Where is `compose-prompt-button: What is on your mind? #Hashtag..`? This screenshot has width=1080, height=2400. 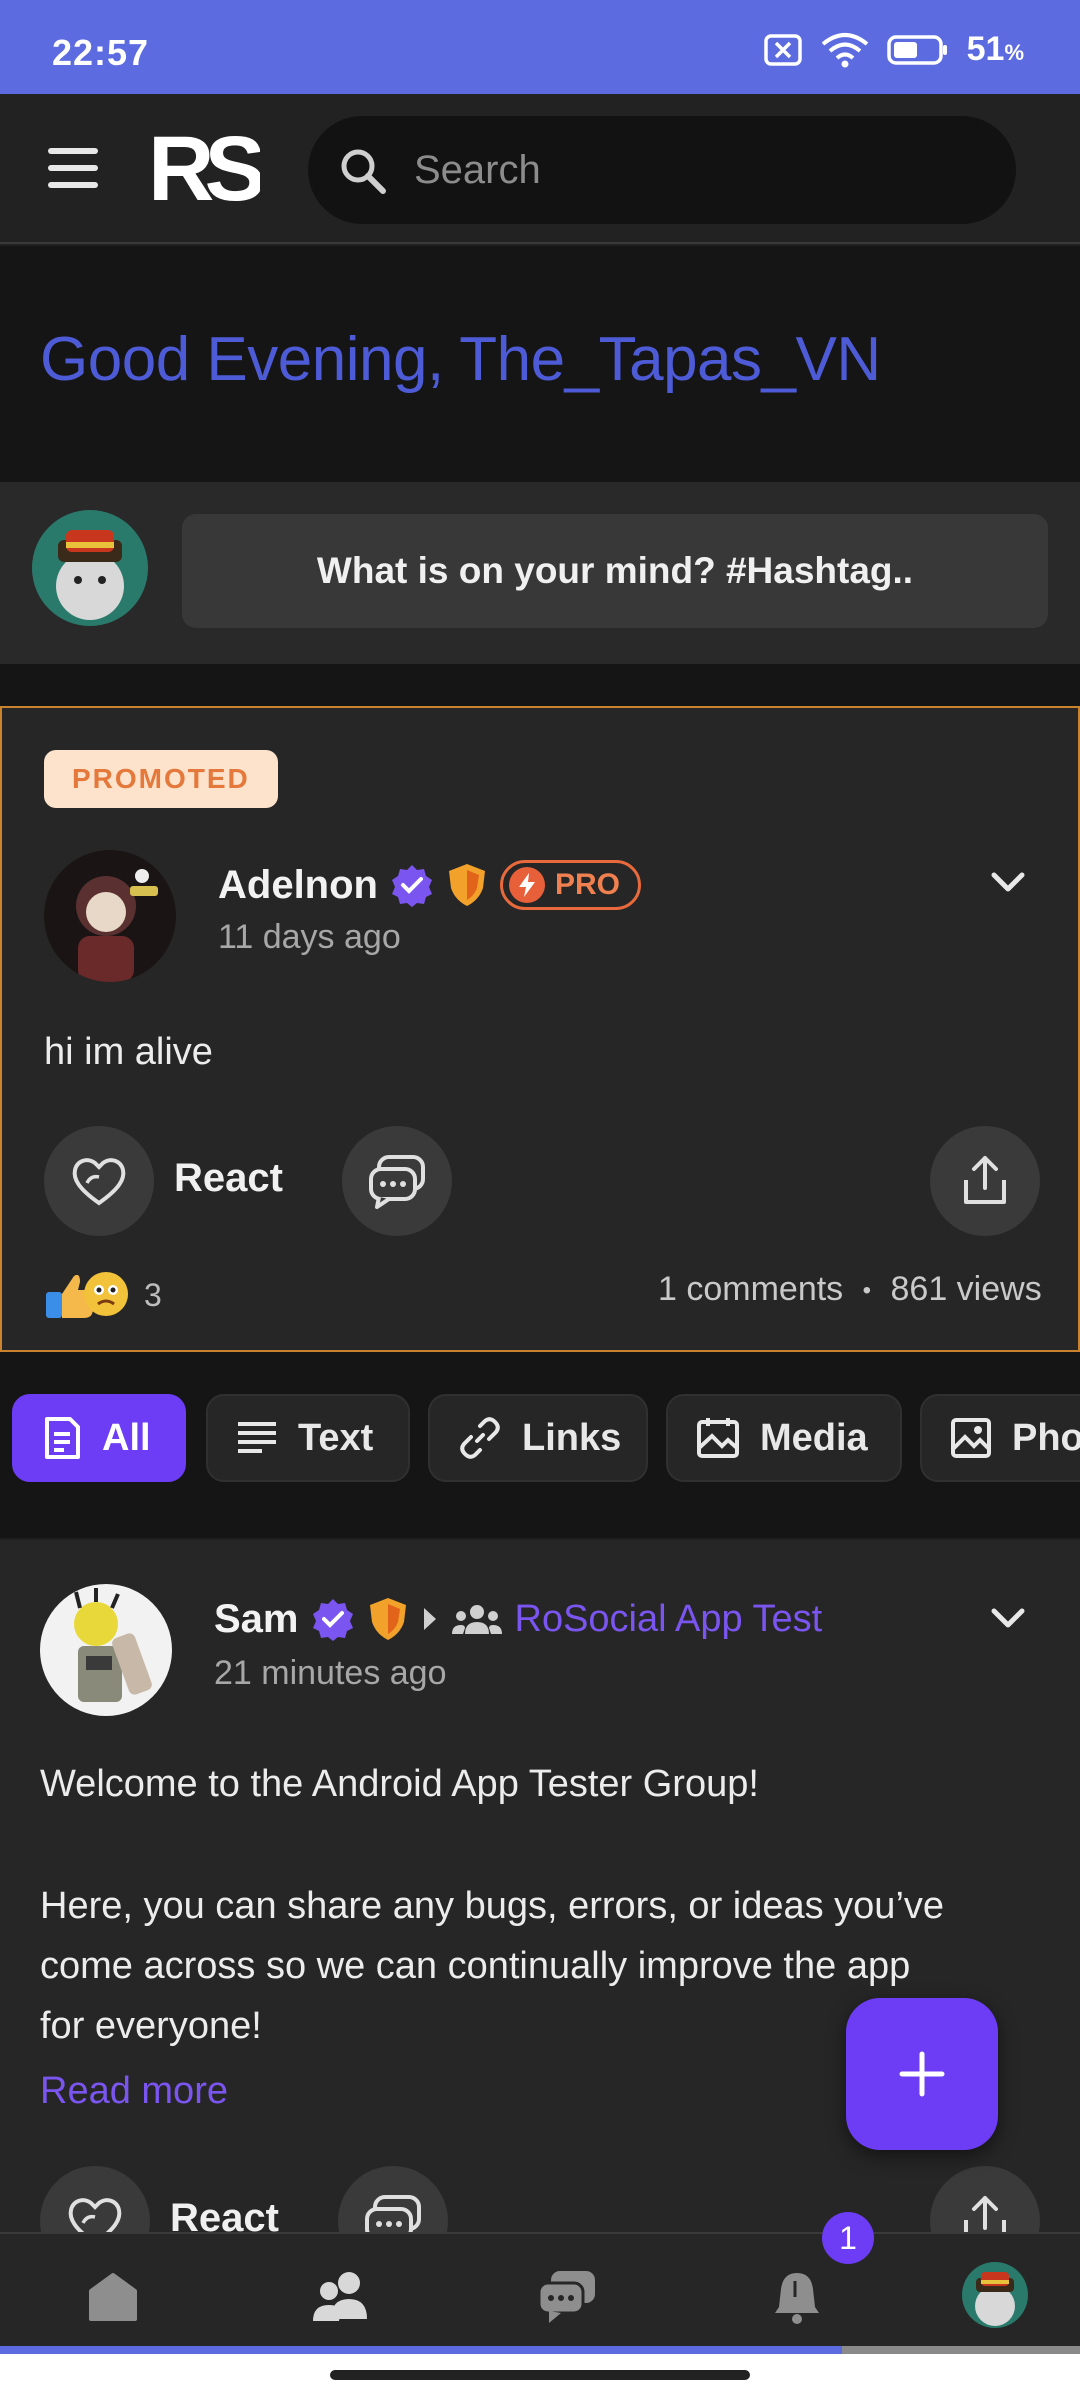
compose-prompt-button: What is on your mind? #Hashtag.. is located at coordinates (615, 571).